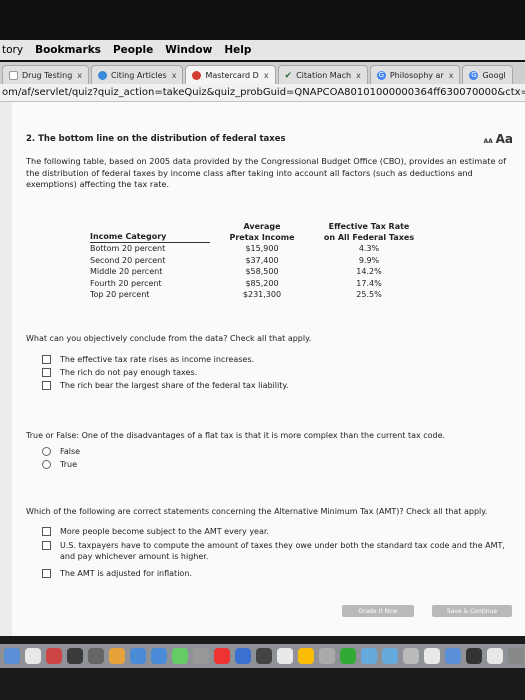  Describe the element at coordinates (236, 294) in the screenshot. I see `table-row: Top 20 percent $231,300 25.5%` at that location.